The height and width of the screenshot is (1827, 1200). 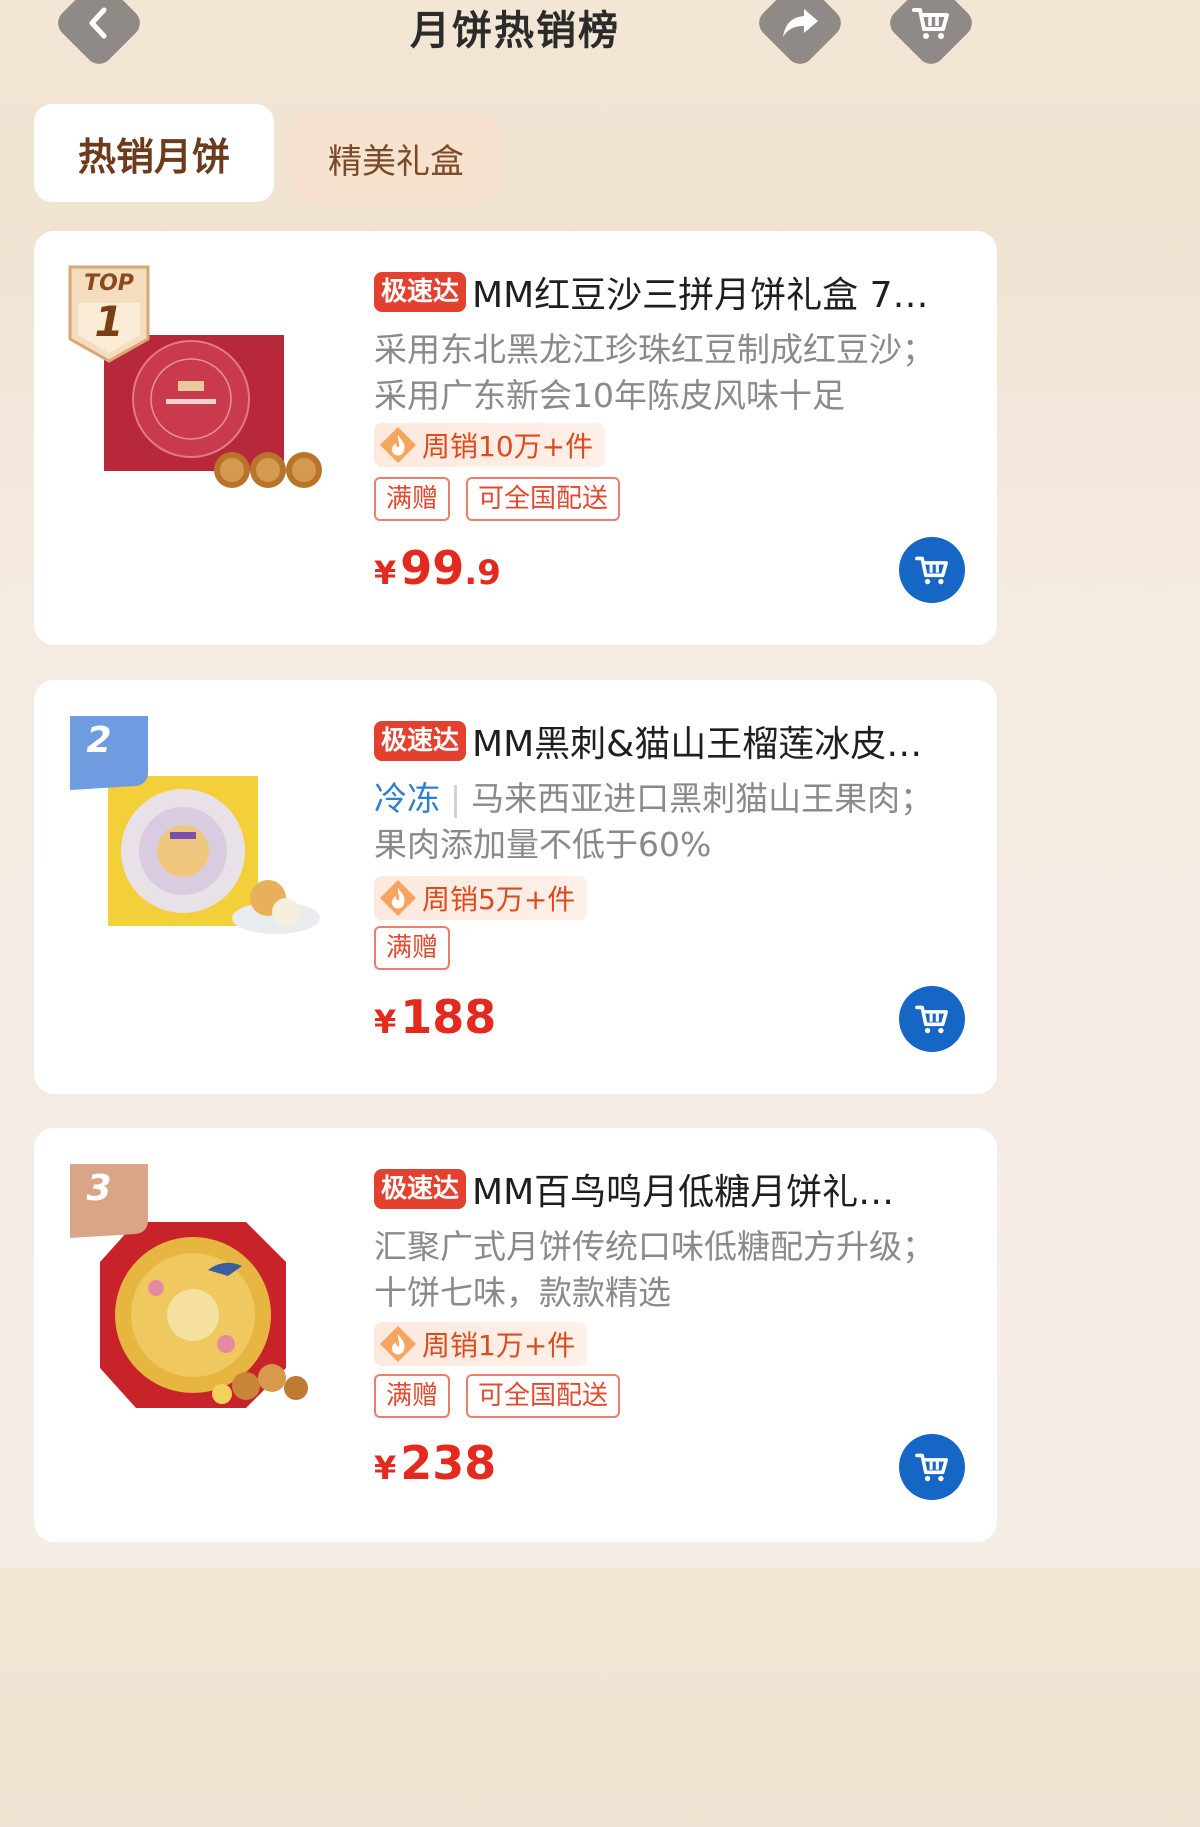 What do you see at coordinates (654, 372) in the screenshot?
I see `description-text: 采用东北黑龙江珍珠红豆制成红豆沙；采用广东新会10年陈皮风味十足` at bounding box center [654, 372].